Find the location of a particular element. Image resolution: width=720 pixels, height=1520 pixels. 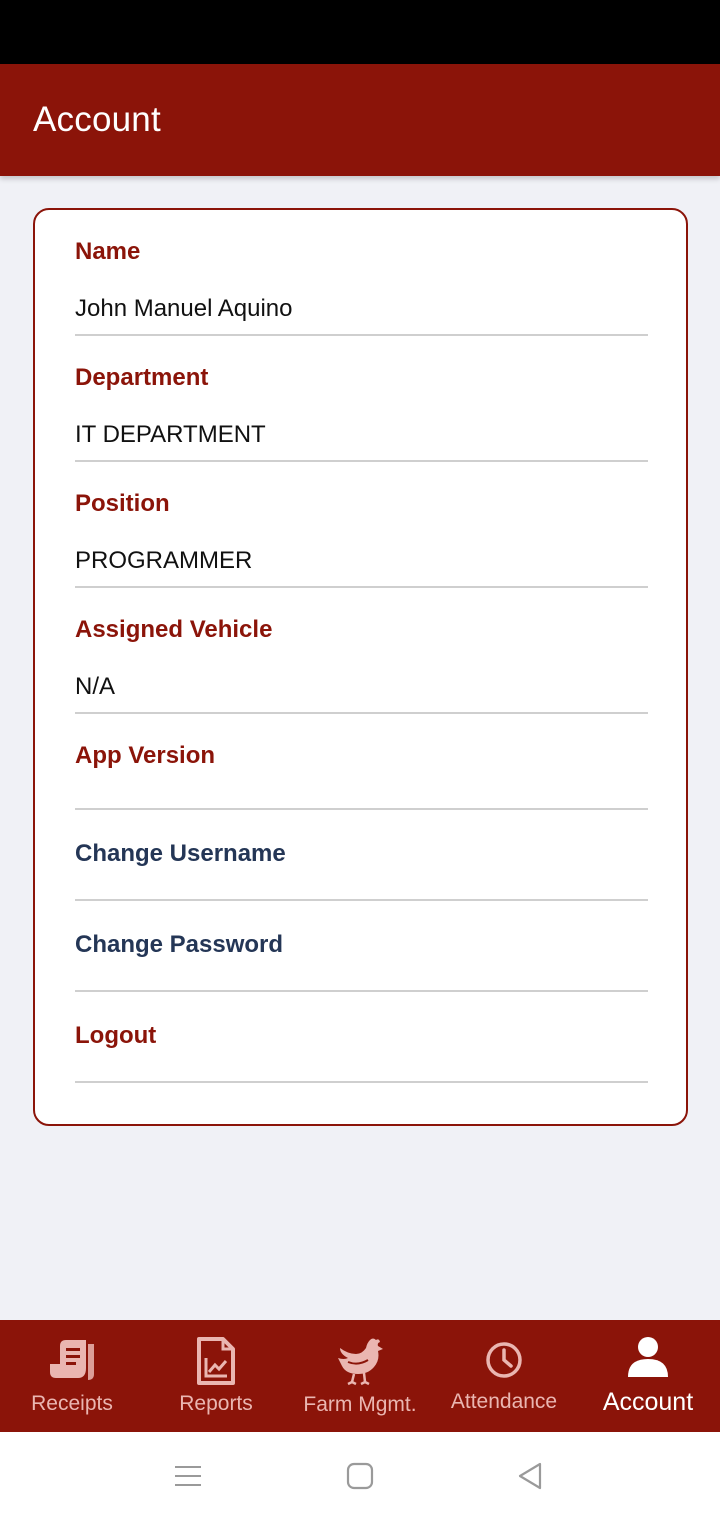

nav-item-account: Account is located at coordinates (648, 1376).